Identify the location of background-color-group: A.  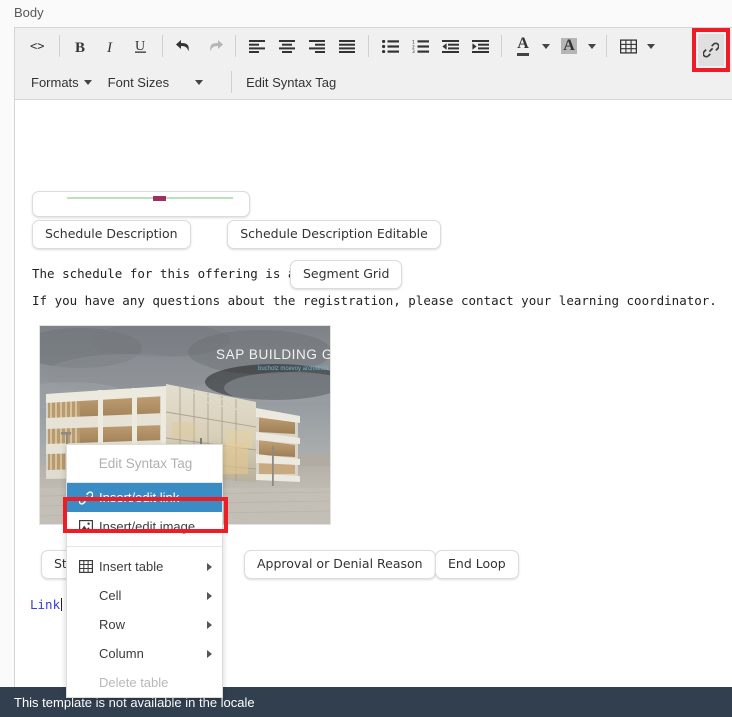
(577, 46).